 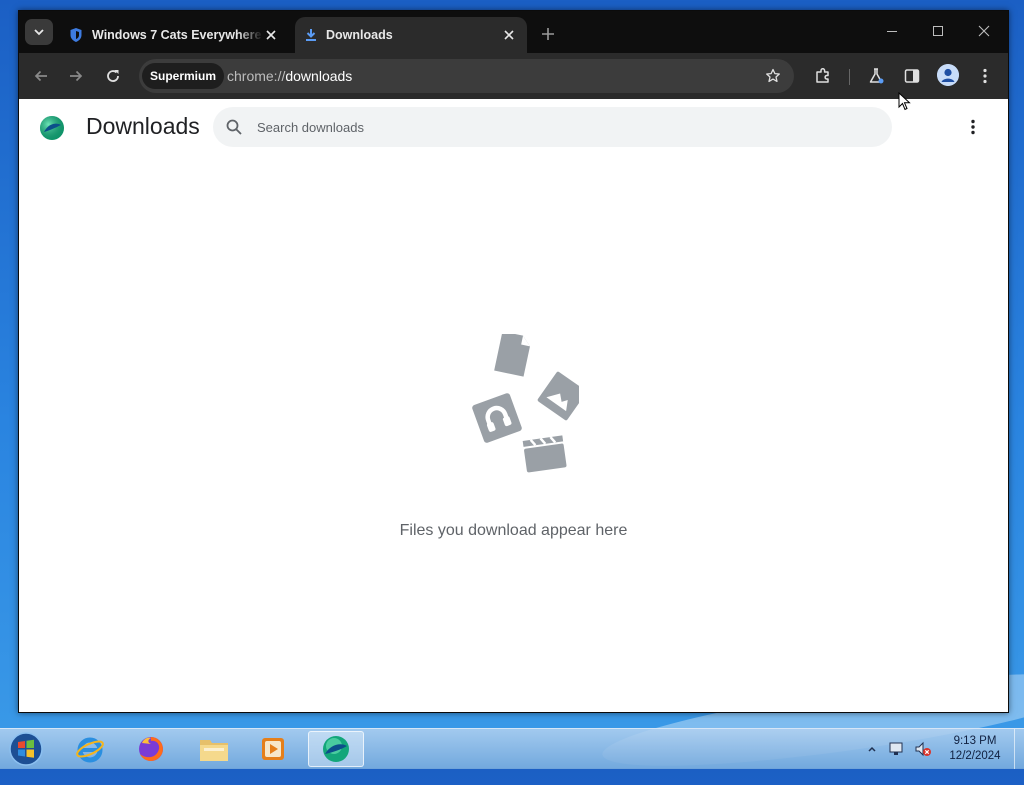 What do you see at coordinates (512, 355) in the screenshot?
I see `document-icon` at bounding box center [512, 355].